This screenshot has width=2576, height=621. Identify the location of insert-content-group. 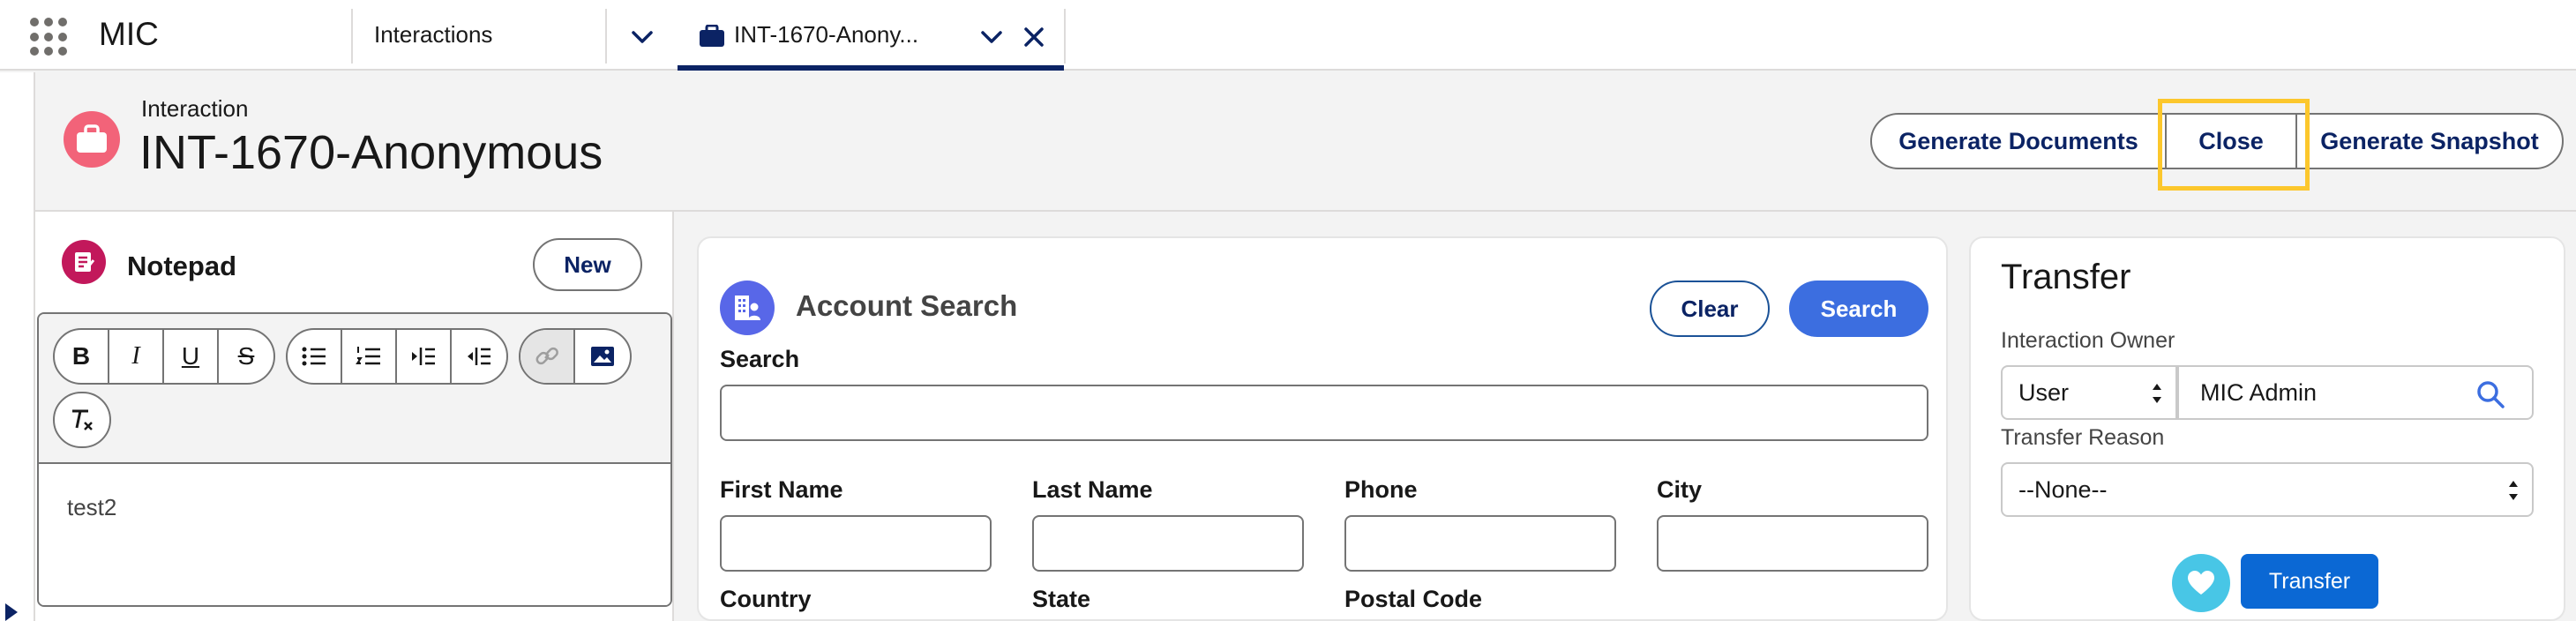
(575, 356).